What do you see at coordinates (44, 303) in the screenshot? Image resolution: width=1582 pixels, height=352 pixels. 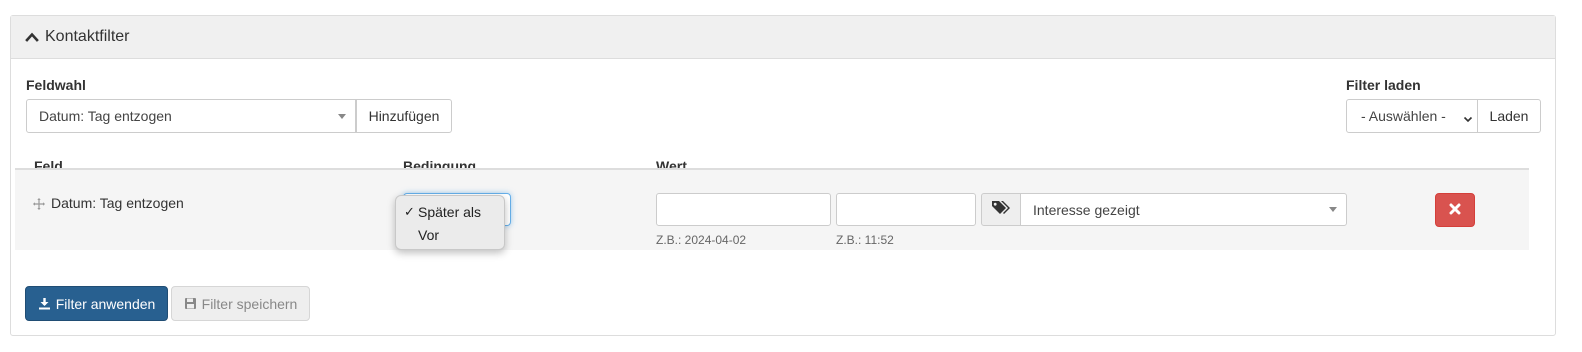 I see `download-icon` at bounding box center [44, 303].